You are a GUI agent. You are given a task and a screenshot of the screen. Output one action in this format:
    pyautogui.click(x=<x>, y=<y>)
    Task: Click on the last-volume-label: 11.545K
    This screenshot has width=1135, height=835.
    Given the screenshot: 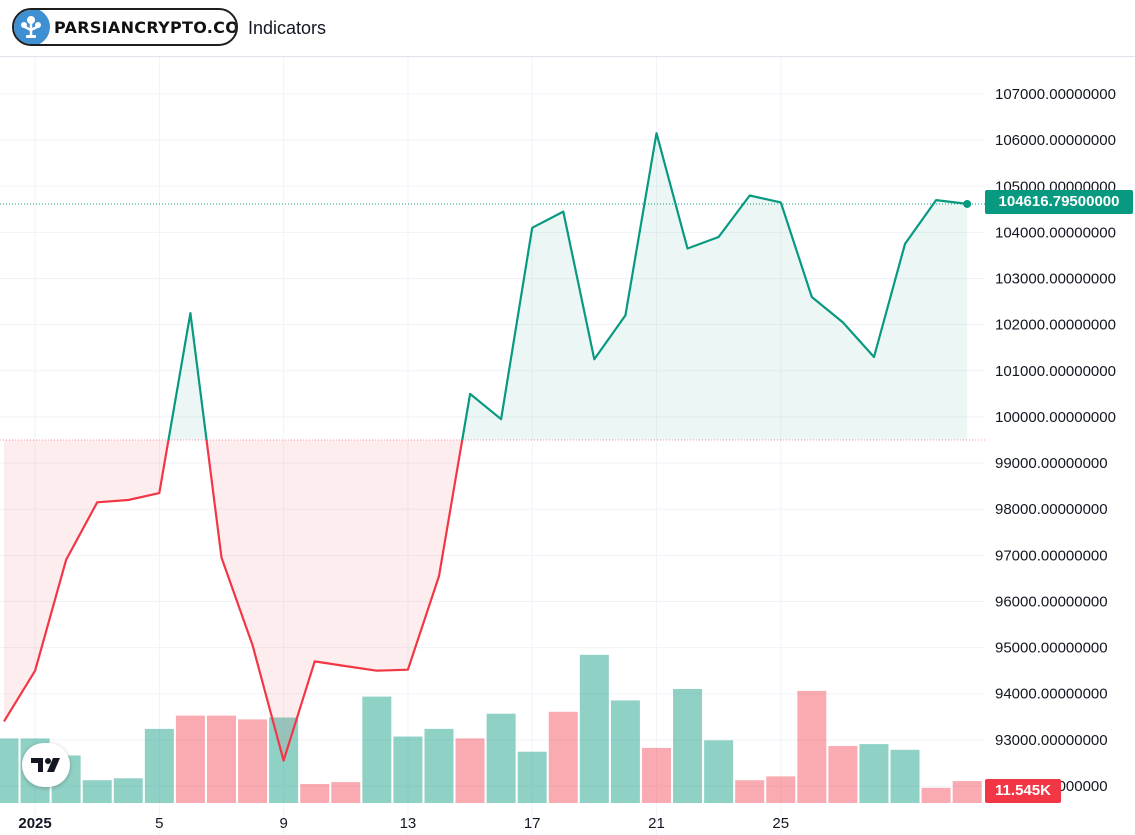 What is the action you would take?
    pyautogui.click(x=1023, y=791)
    